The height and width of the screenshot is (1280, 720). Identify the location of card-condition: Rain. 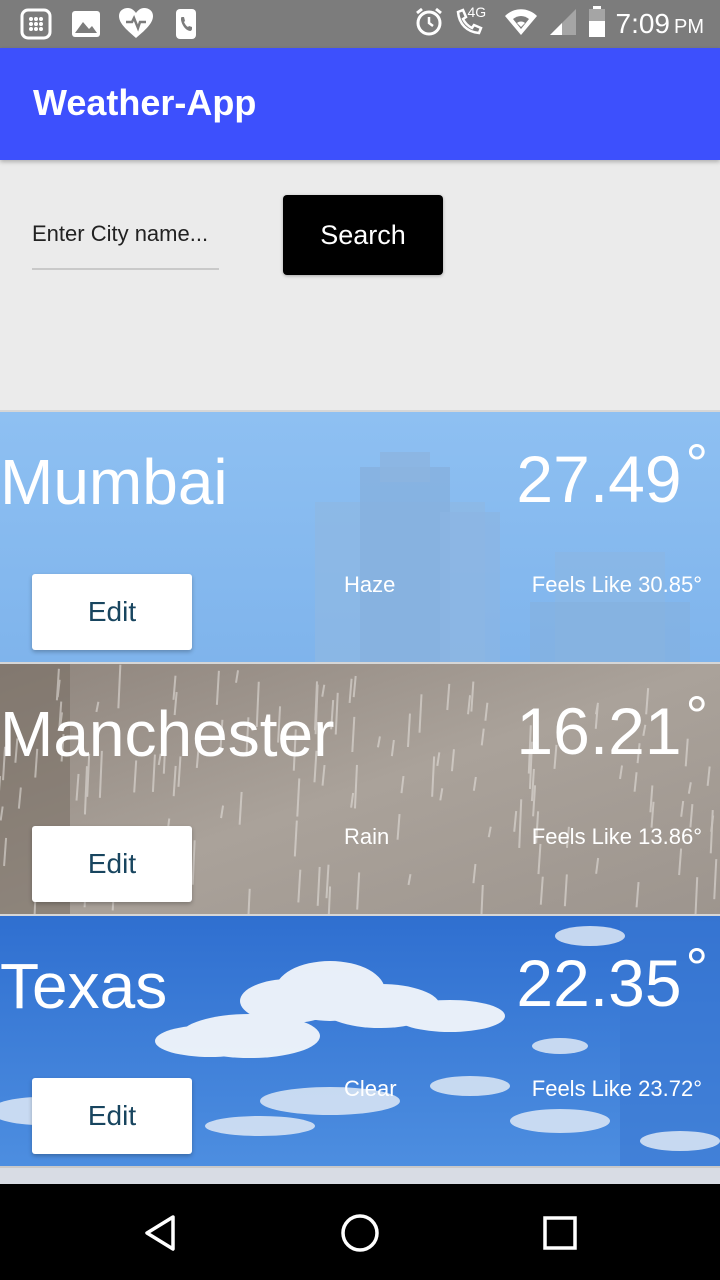
(367, 836).